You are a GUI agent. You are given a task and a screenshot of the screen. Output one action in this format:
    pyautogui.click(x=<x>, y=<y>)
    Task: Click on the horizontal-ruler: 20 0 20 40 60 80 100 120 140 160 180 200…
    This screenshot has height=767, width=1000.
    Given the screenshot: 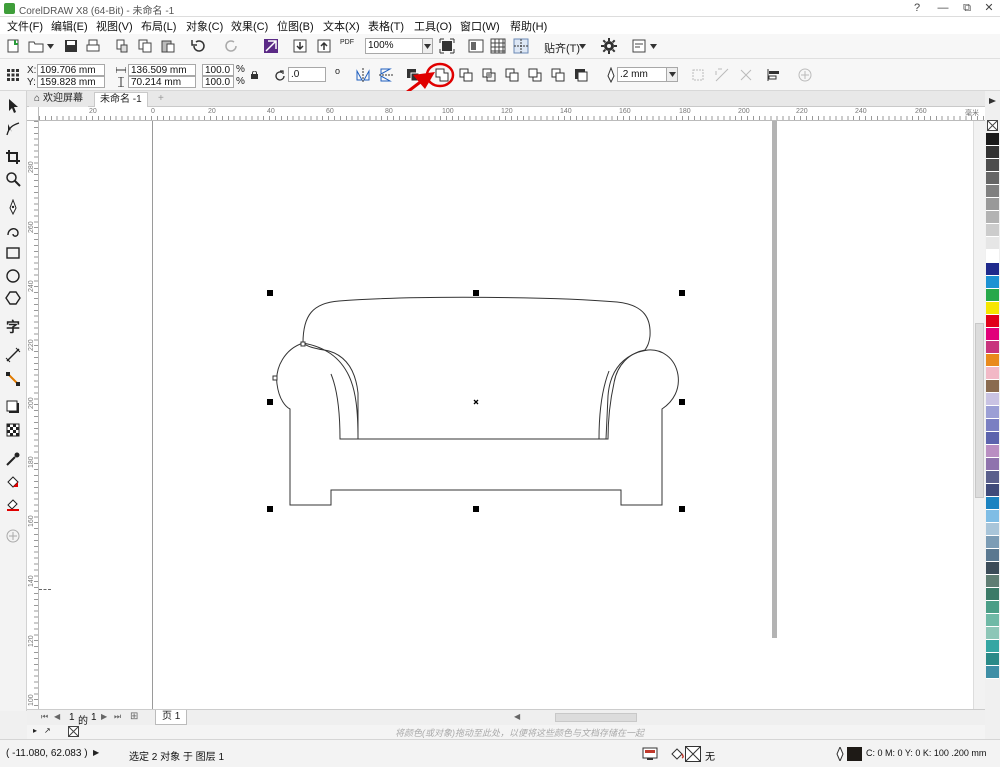 What is the action you would take?
    pyautogui.click(x=512, y=114)
    